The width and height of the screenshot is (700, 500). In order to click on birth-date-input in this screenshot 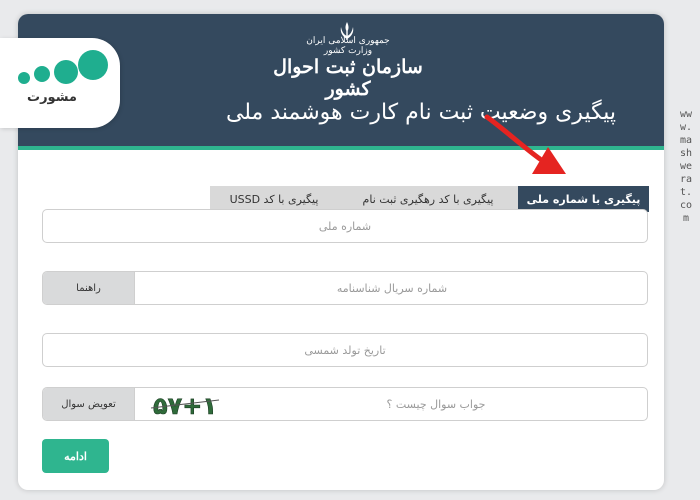, I will do `click(345, 350)`.